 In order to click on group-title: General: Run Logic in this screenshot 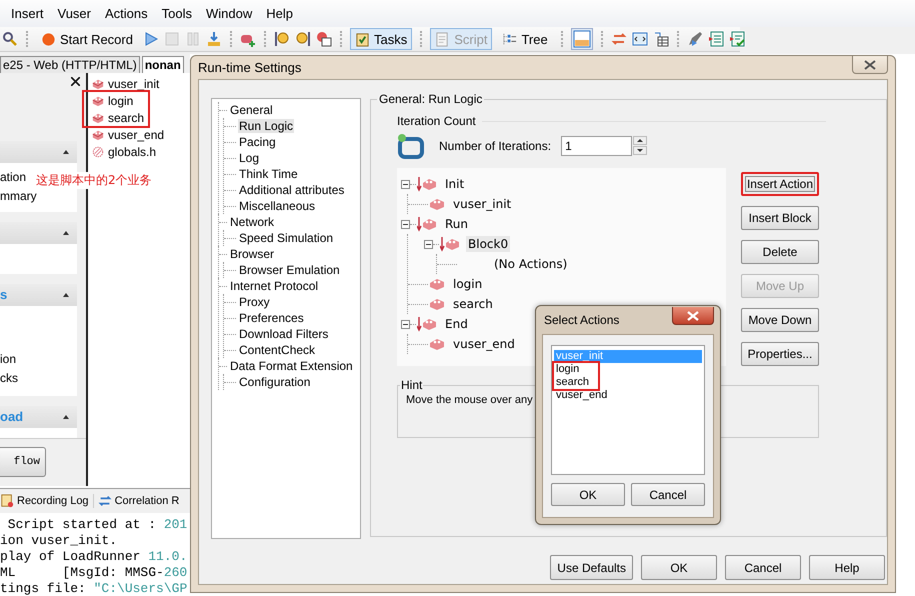, I will do `click(431, 99)`.